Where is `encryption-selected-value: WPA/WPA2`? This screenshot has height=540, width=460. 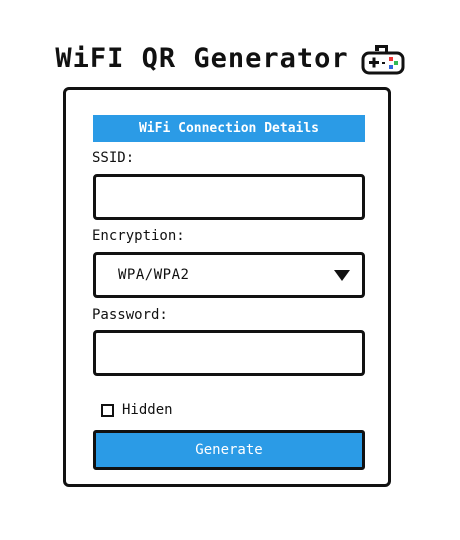 encryption-selected-value: WPA/WPA2 is located at coordinates (154, 275).